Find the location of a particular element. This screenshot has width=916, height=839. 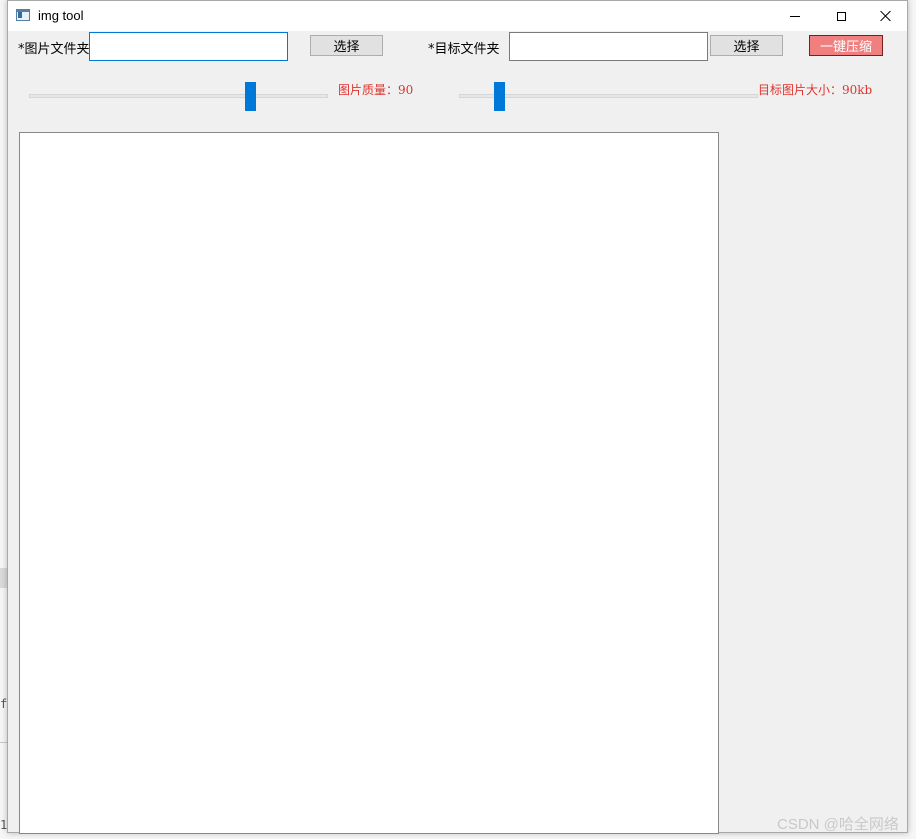

source-folder-input is located at coordinates (188, 46).